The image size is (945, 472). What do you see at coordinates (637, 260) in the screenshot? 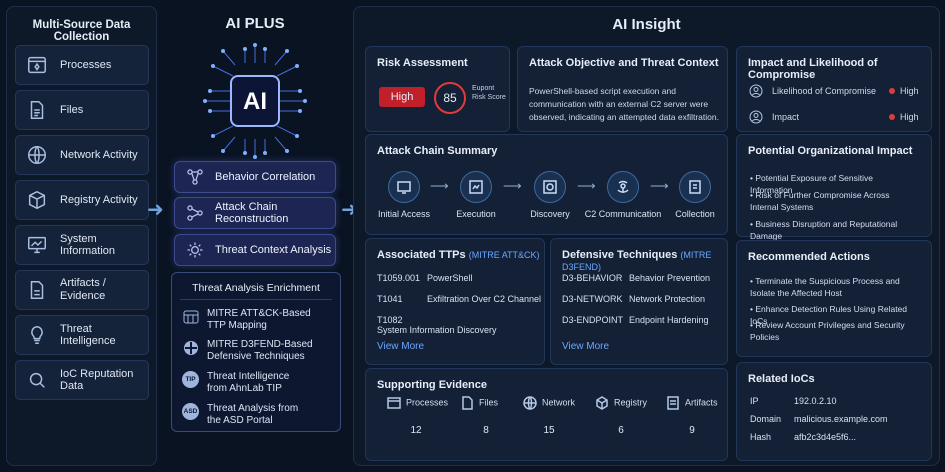
I see `defense-title: Defensive Techniques (MITRE D3FEND)` at bounding box center [637, 260].